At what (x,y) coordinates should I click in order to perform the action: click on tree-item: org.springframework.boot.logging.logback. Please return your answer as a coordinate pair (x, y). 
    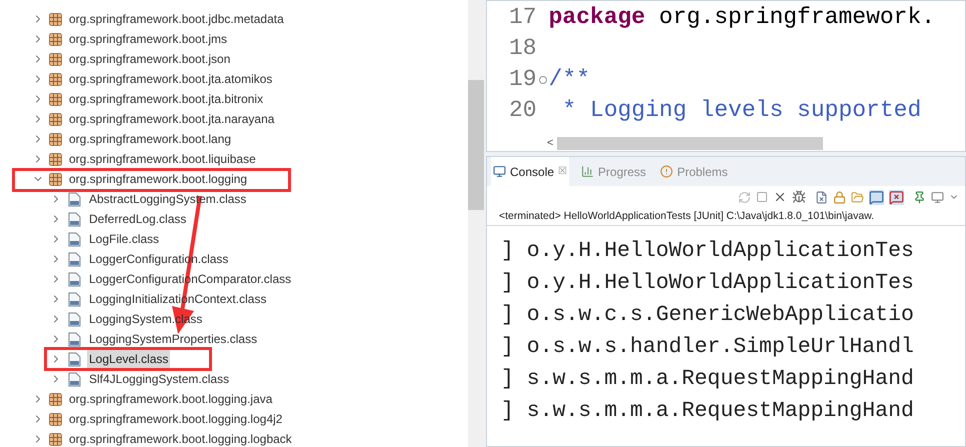
    Looking at the image, I should click on (180, 438).